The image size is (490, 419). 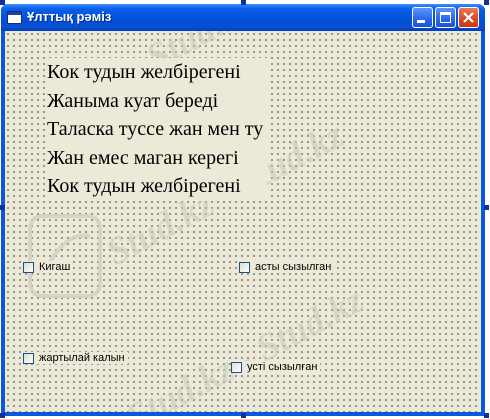 I want to click on overline-checkbox: усті сызылған, so click(x=276, y=367).